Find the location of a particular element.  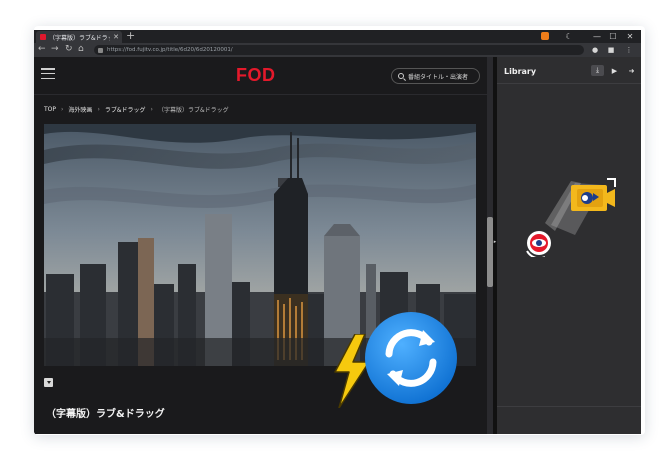

new-tab-button: + is located at coordinates (130, 36).